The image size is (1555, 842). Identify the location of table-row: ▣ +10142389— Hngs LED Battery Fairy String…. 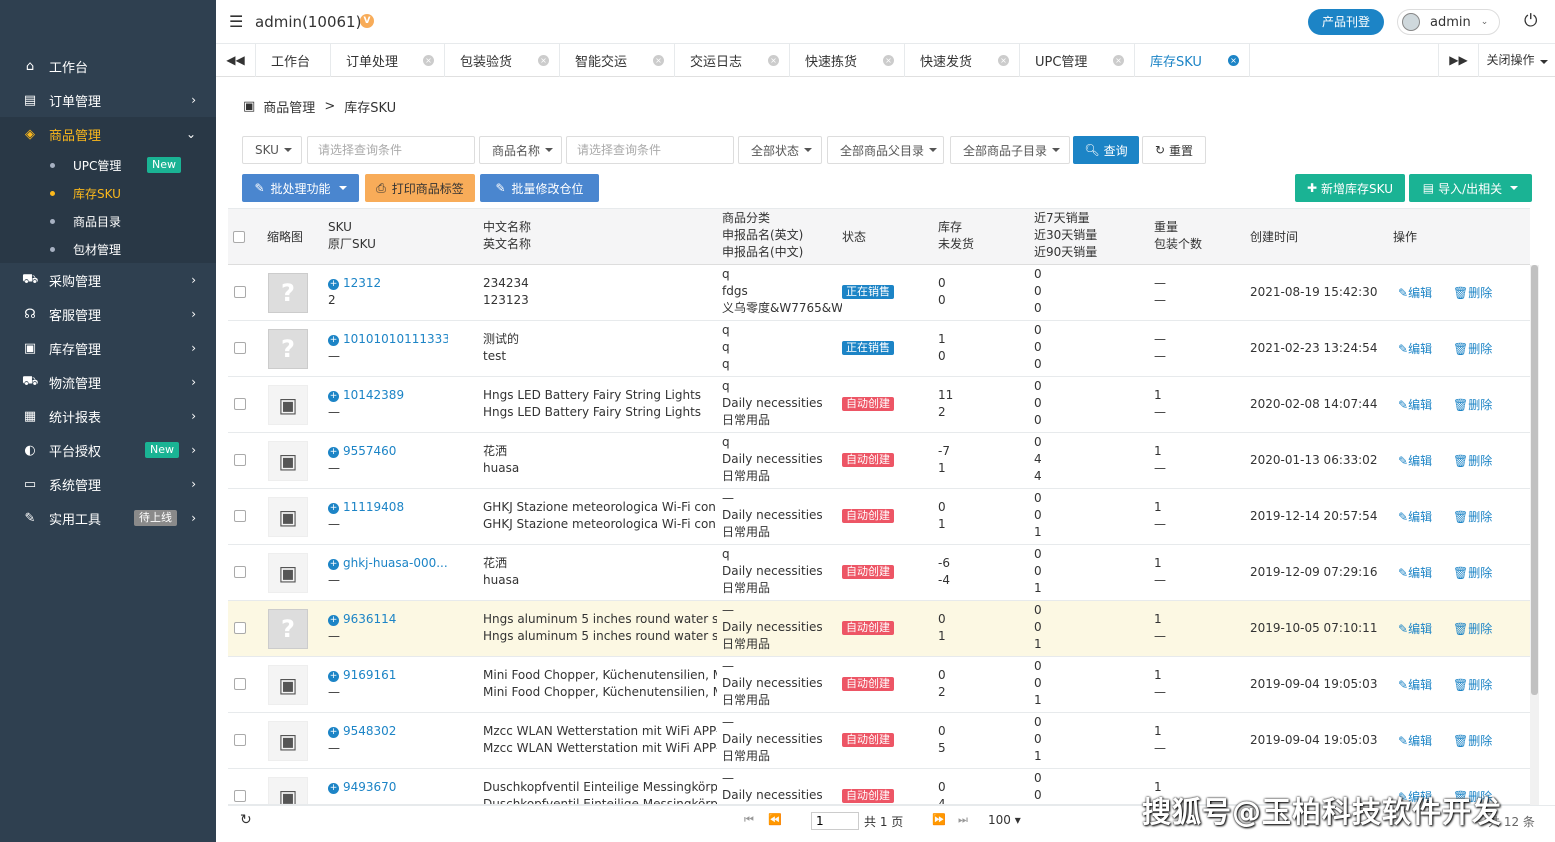
(879, 405).